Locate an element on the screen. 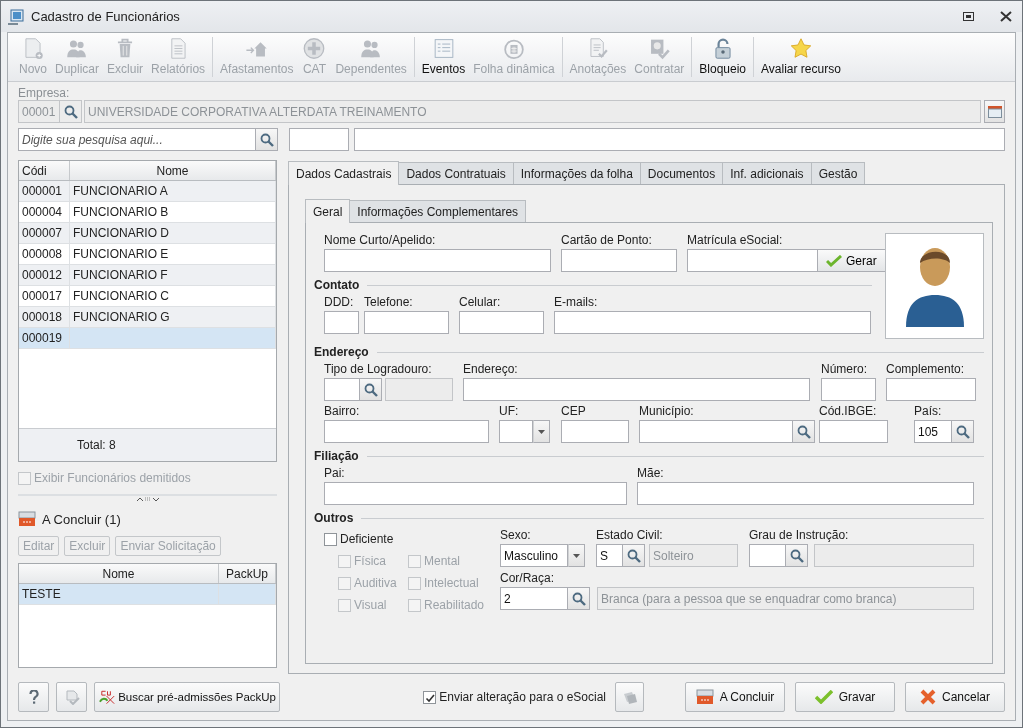 This screenshot has width=1023, height=728. lookup-field: 105 is located at coordinates (933, 431).